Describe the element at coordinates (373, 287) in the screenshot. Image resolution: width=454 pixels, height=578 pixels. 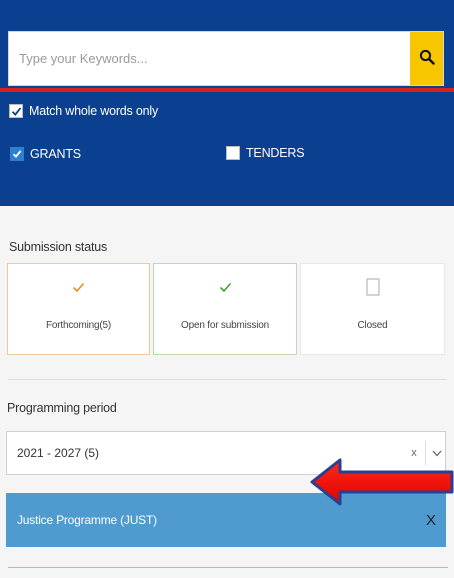
I see `empty-checkbox-icon` at that location.